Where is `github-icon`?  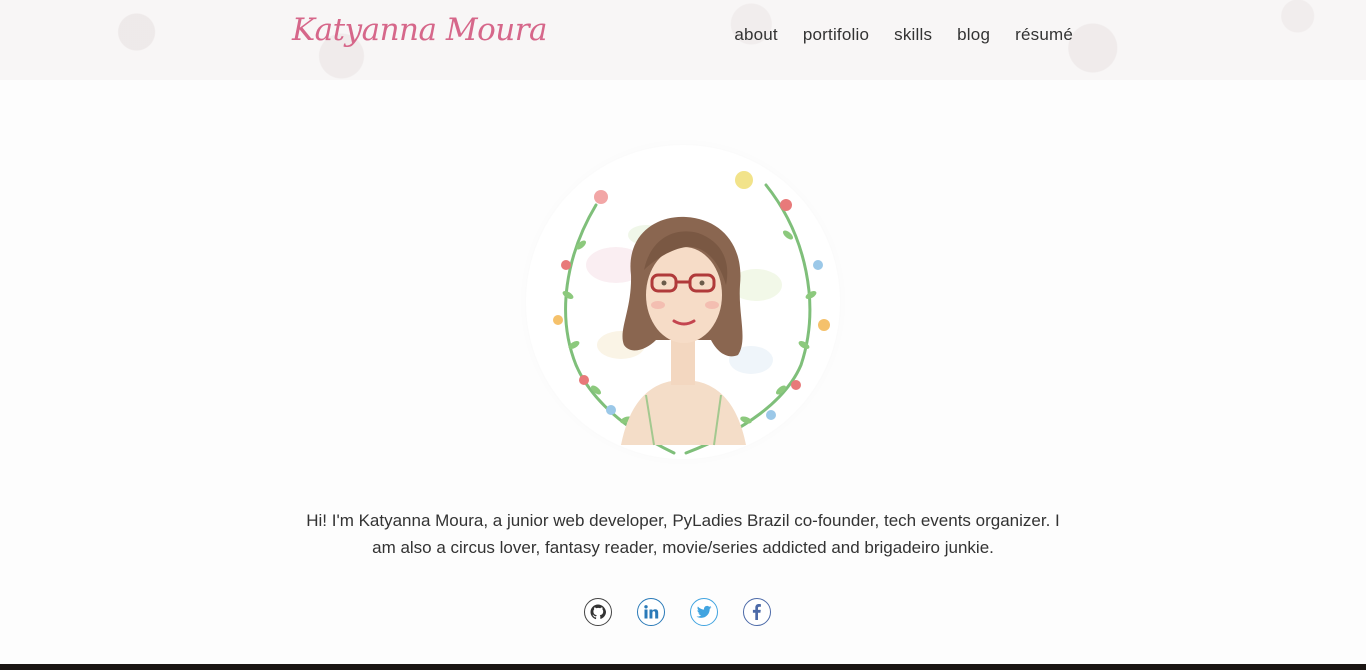
github-icon is located at coordinates (598, 612).